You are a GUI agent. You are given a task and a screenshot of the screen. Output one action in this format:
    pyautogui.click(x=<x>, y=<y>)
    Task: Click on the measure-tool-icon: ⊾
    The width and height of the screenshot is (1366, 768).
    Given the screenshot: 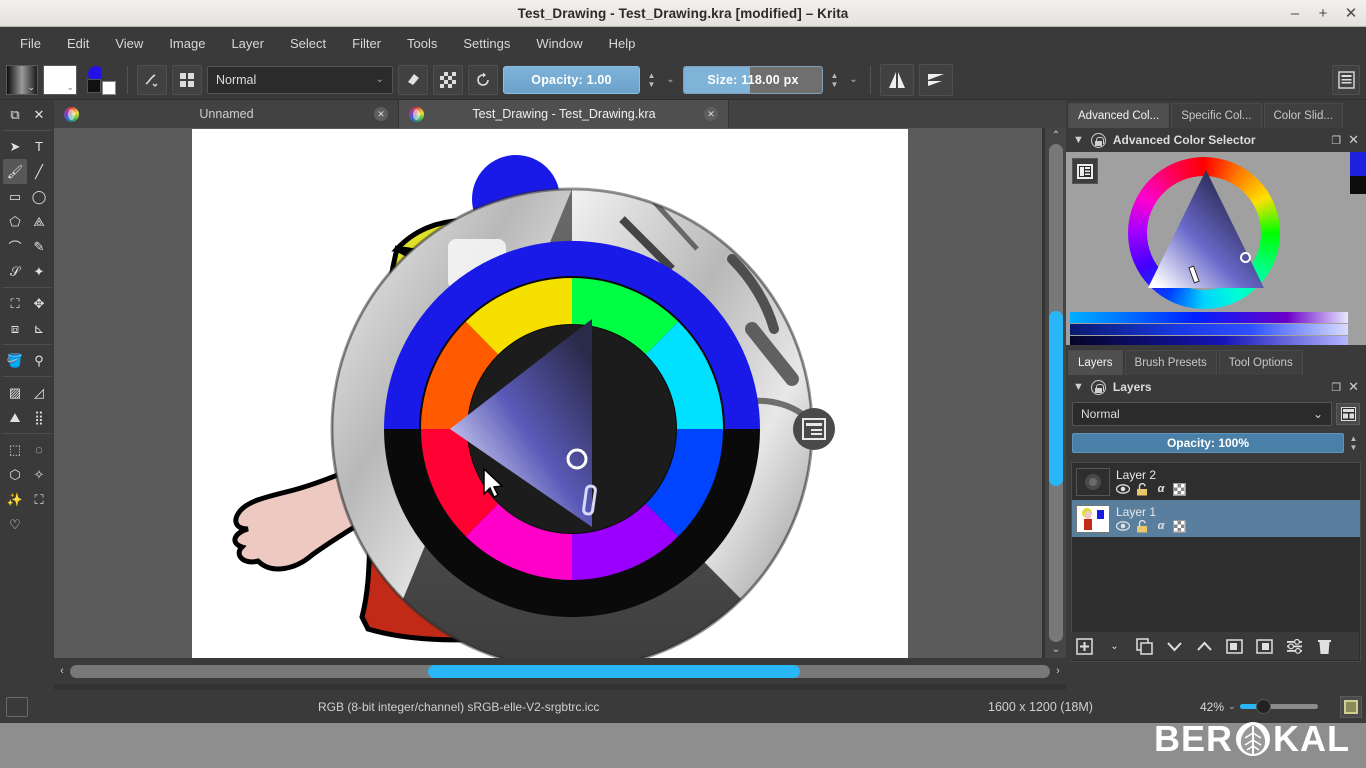 What is the action you would take?
    pyautogui.click(x=39, y=328)
    